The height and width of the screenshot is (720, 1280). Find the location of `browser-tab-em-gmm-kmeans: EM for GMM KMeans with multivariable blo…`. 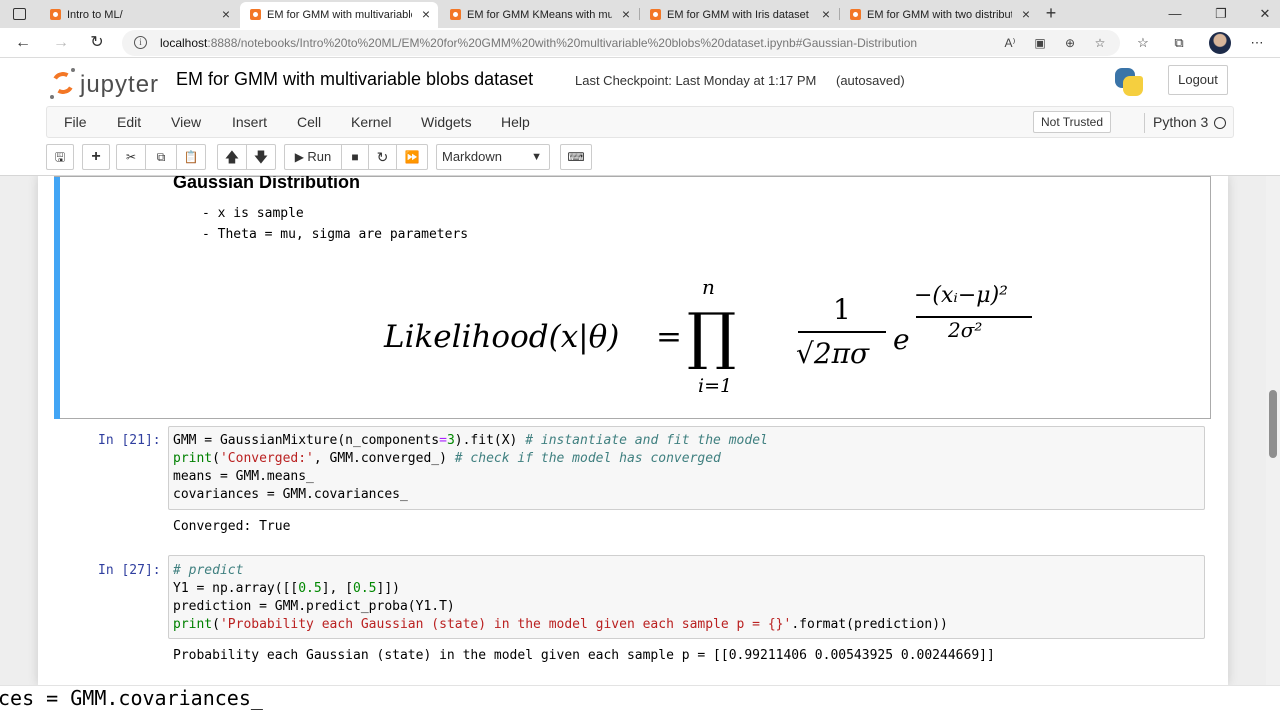

browser-tab-em-gmm-kmeans: EM for GMM KMeans with multivariable blo… is located at coordinates (539, 15).